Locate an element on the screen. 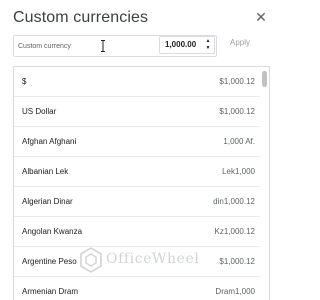  list-item: US Dollar $1,000.12 is located at coordinates (137, 112).